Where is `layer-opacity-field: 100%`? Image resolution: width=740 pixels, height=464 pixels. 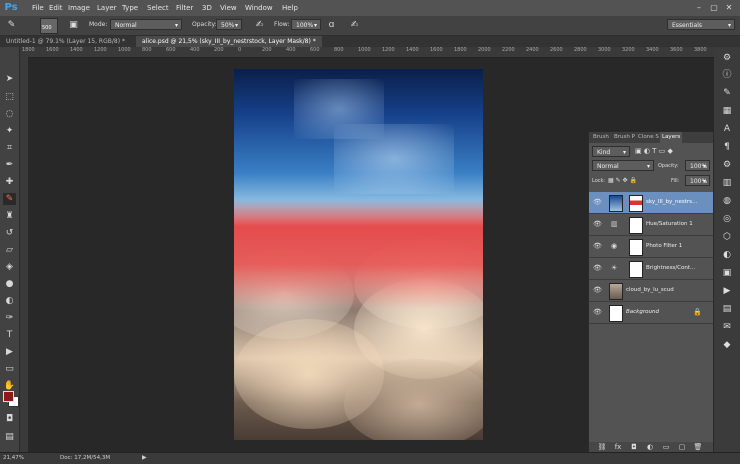 layer-opacity-field: 100% is located at coordinates (697, 166).